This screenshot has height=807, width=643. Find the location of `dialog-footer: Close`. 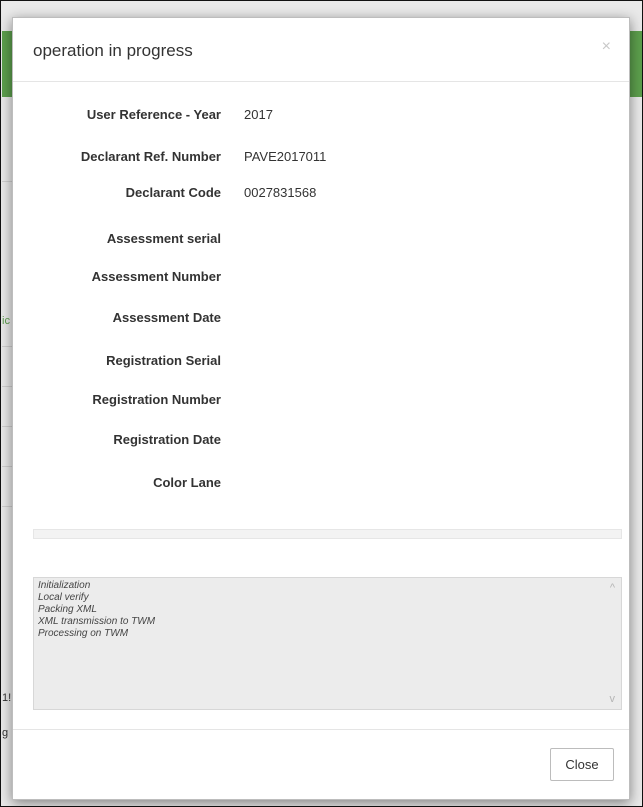

dialog-footer: Close is located at coordinates (321, 764).